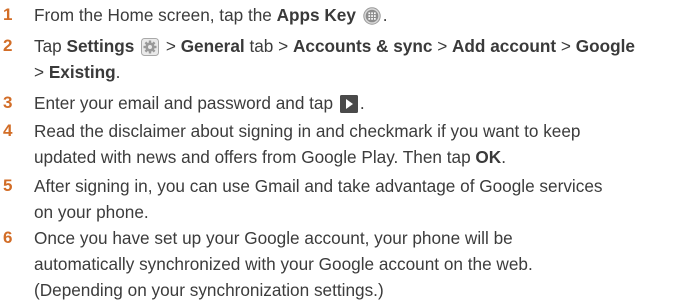 The width and height of the screenshot is (697, 303). What do you see at coordinates (488, 157) in the screenshot?
I see `ok-label: OK` at bounding box center [488, 157].